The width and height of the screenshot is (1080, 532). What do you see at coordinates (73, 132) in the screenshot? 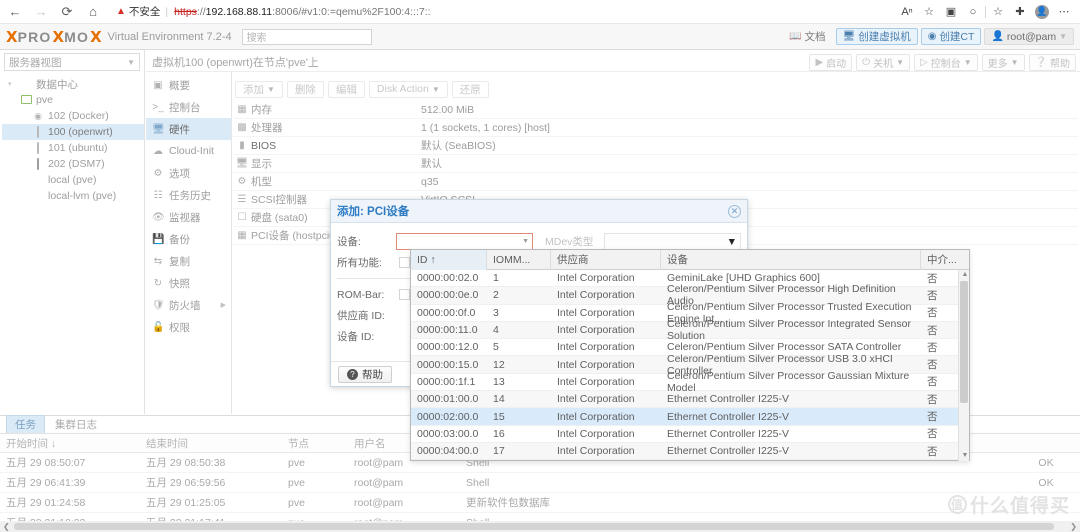
I see `tree-item-100-openwrt: 100 (openwrt)` at bounding box center [73, 132].